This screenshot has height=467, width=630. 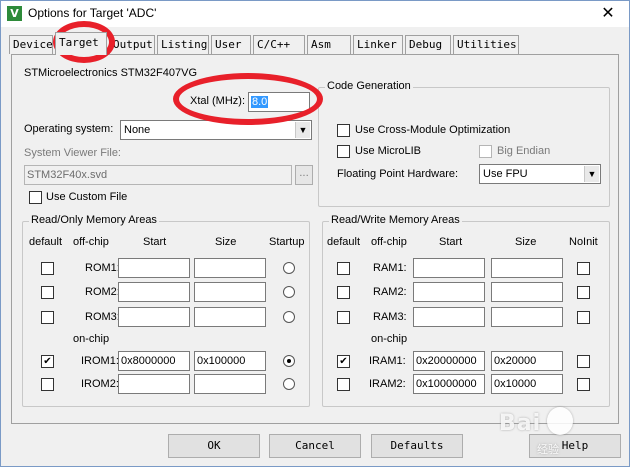 What do you see at coordinates (343, 384) in the screenshot?
I see `iram2-default-checkbox` at bounding box center [343, 384].